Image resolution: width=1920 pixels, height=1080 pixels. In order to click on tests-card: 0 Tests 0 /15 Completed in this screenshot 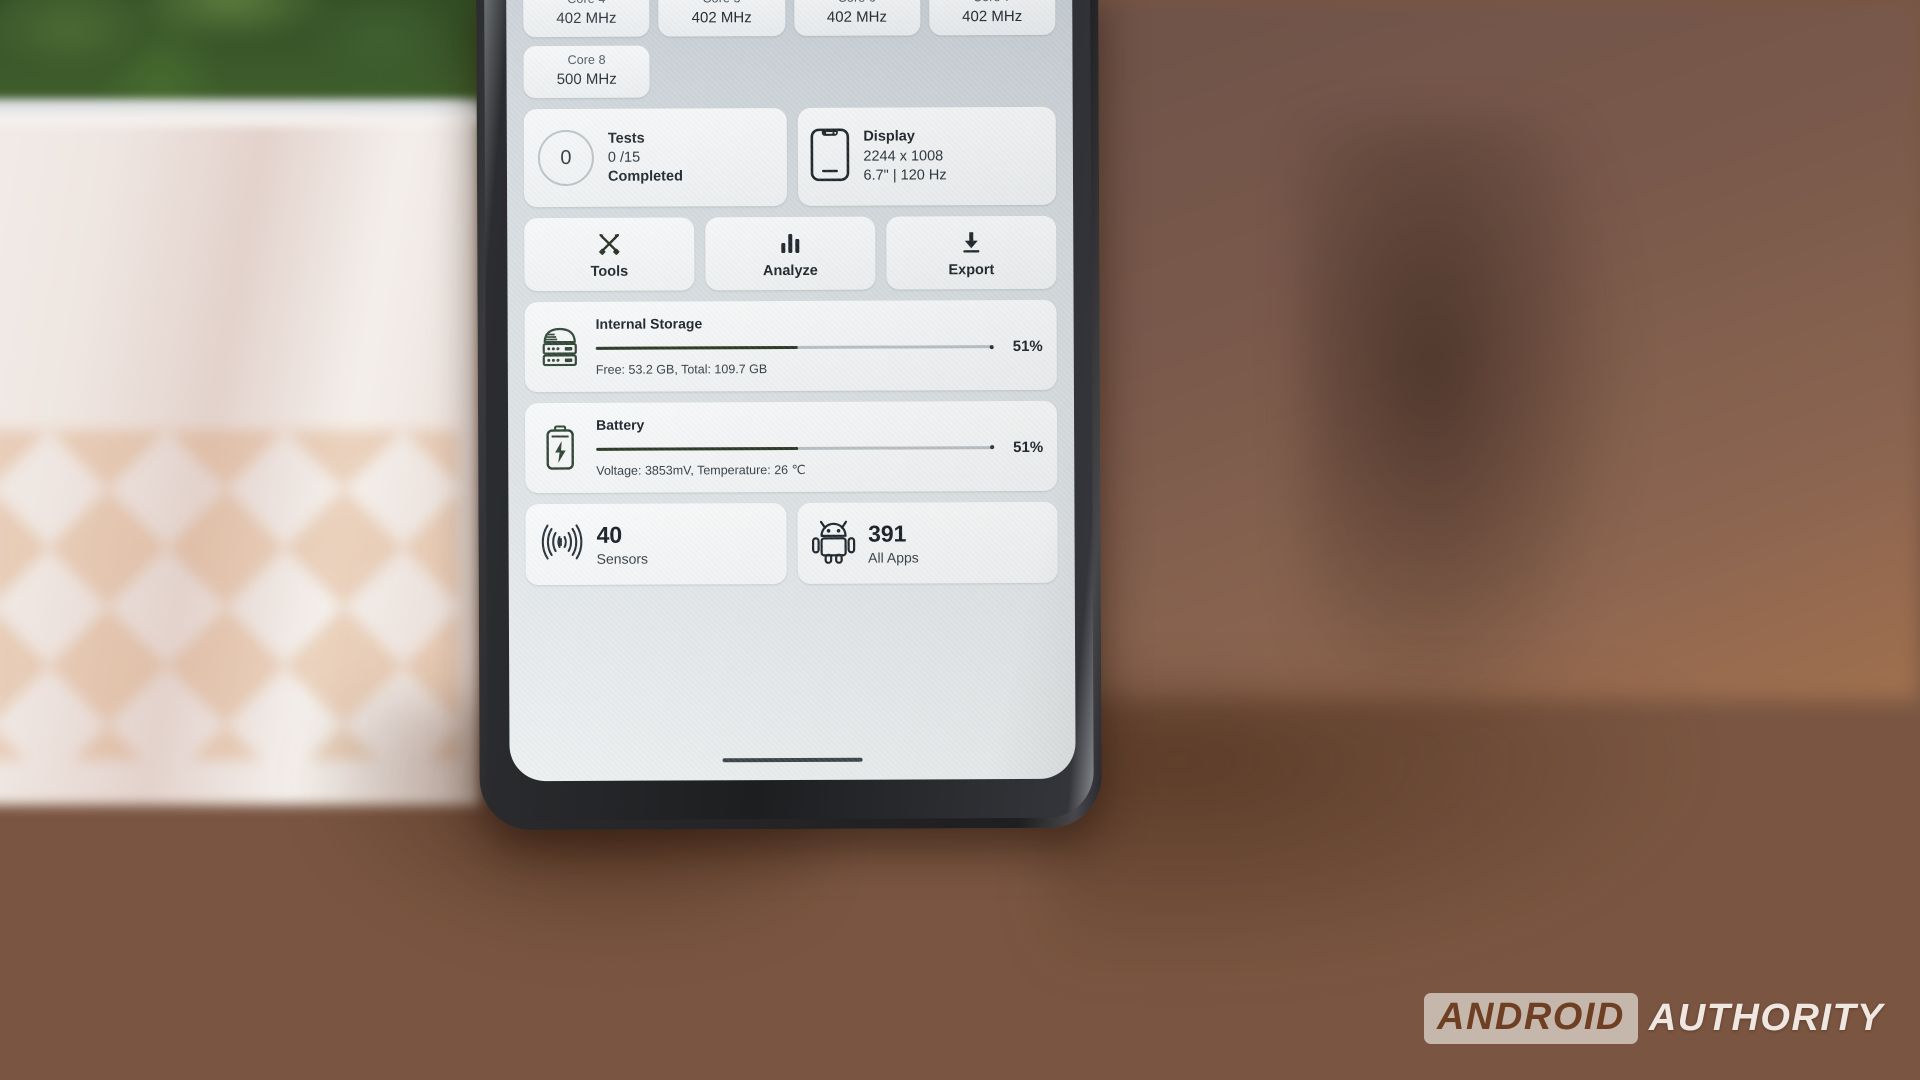, I will do `click(655, 158)`.